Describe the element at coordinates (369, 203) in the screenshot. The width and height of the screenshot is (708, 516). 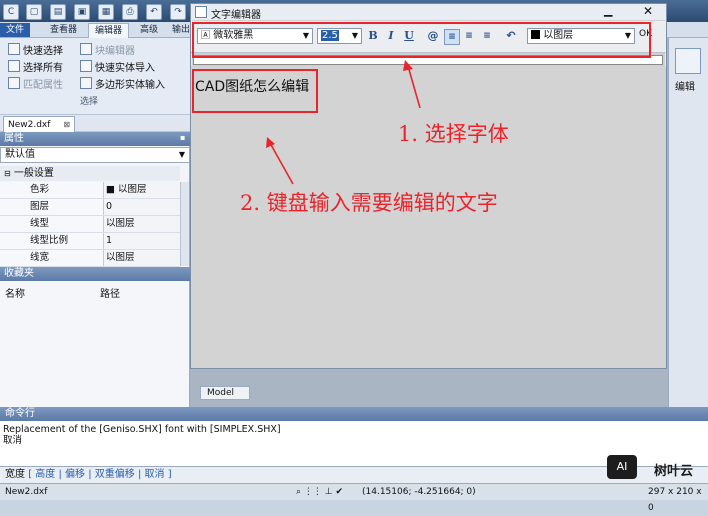
I see `annotation-step2: 2. 键盘输入需要编辑的文字` at that location.